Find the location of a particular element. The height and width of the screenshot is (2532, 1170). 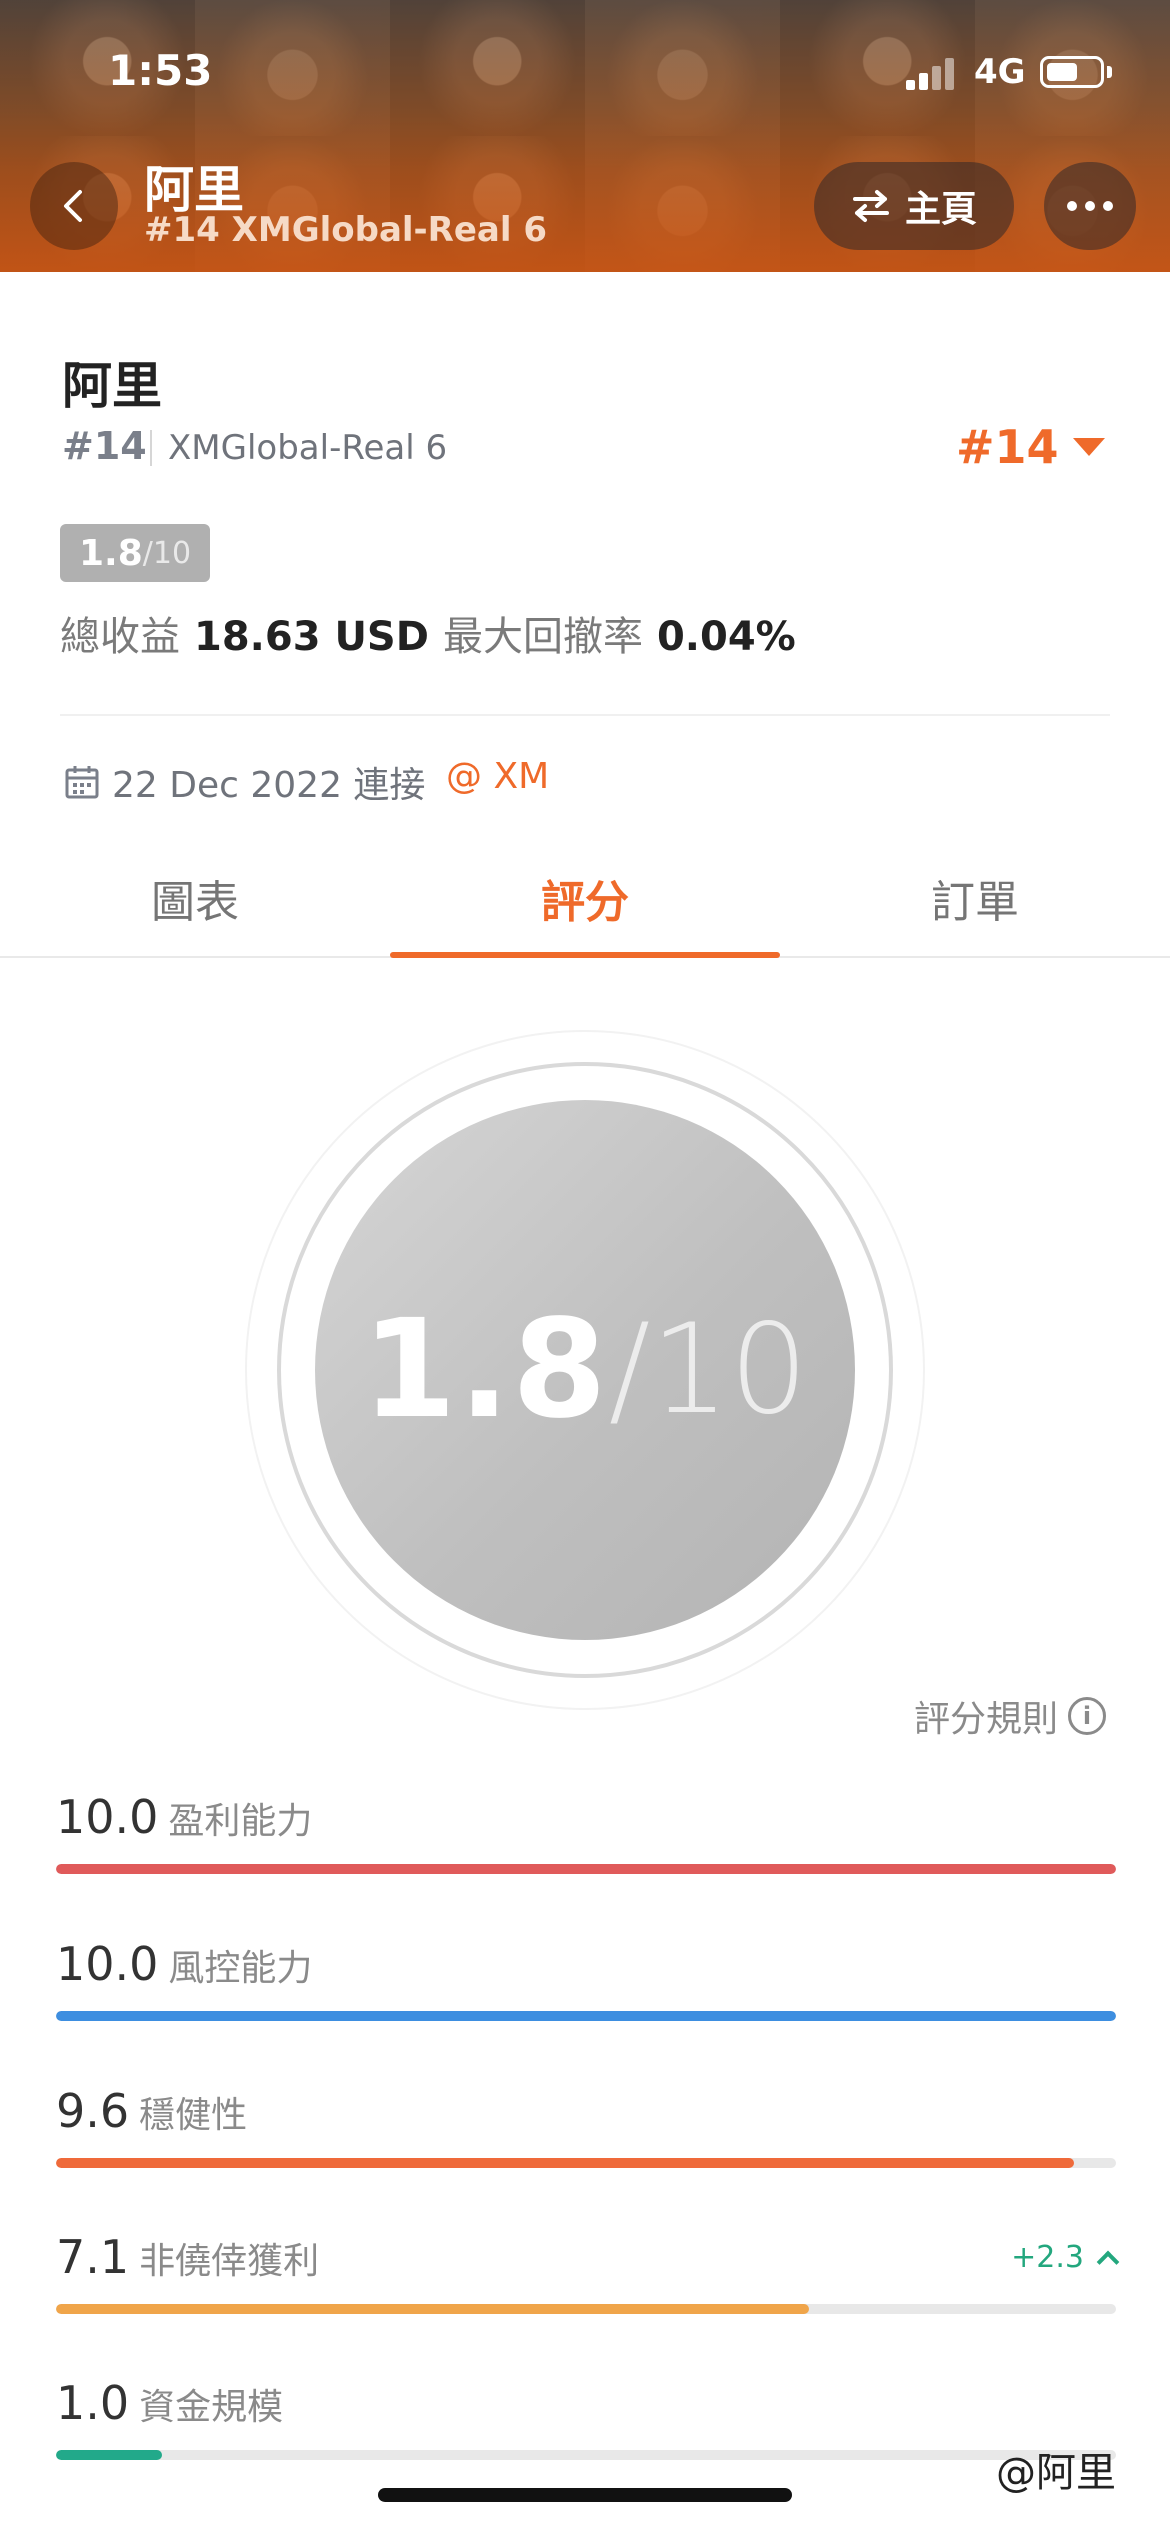

tab-bar: 圖表 評分 訂單 is located at coordinates (585, 899).